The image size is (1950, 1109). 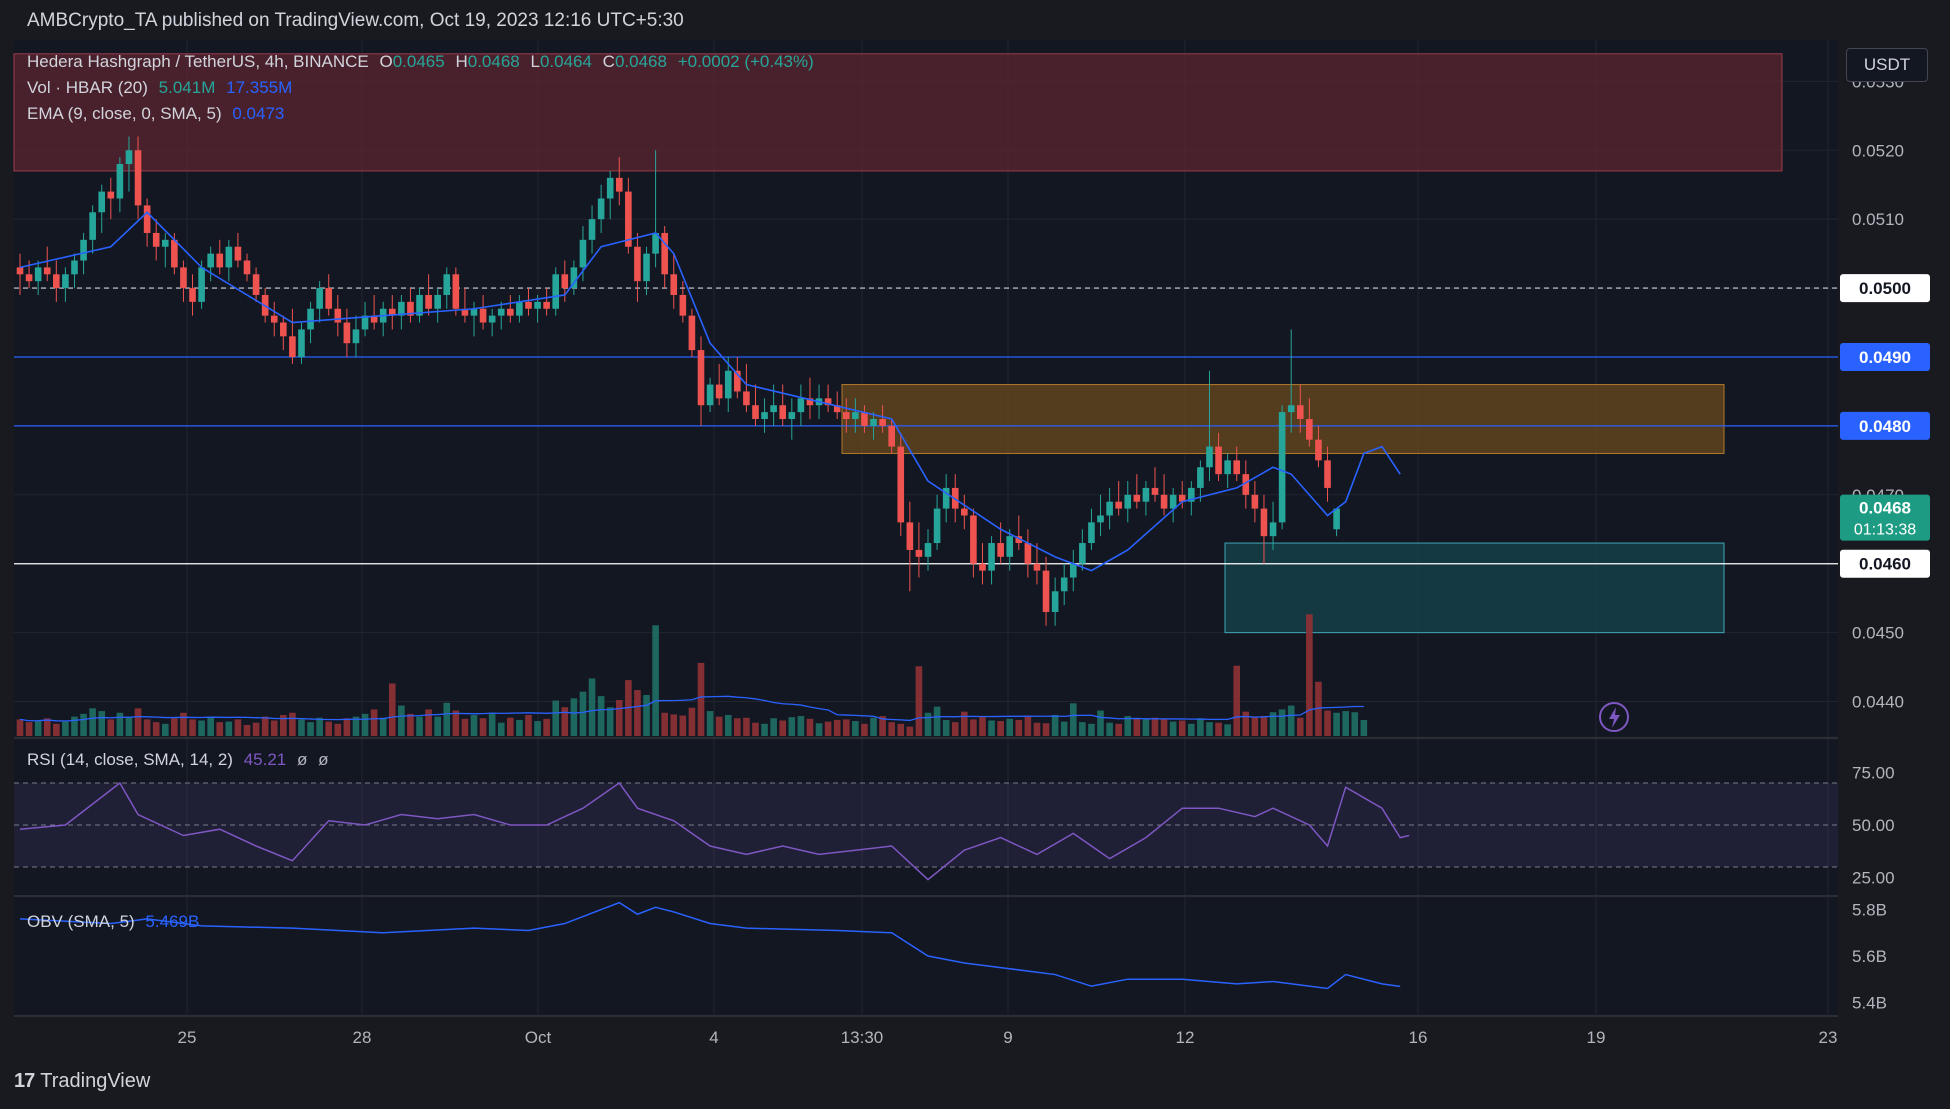 What do you see at coordinates (926, 831) in the screenshot?
I see `rsi-pane` at bounding box center [926, 831].